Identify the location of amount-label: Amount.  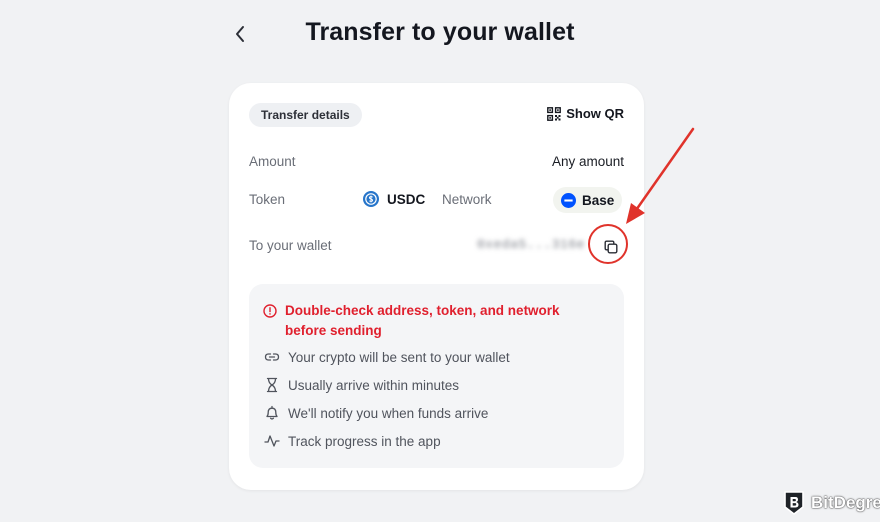
(272, 161).